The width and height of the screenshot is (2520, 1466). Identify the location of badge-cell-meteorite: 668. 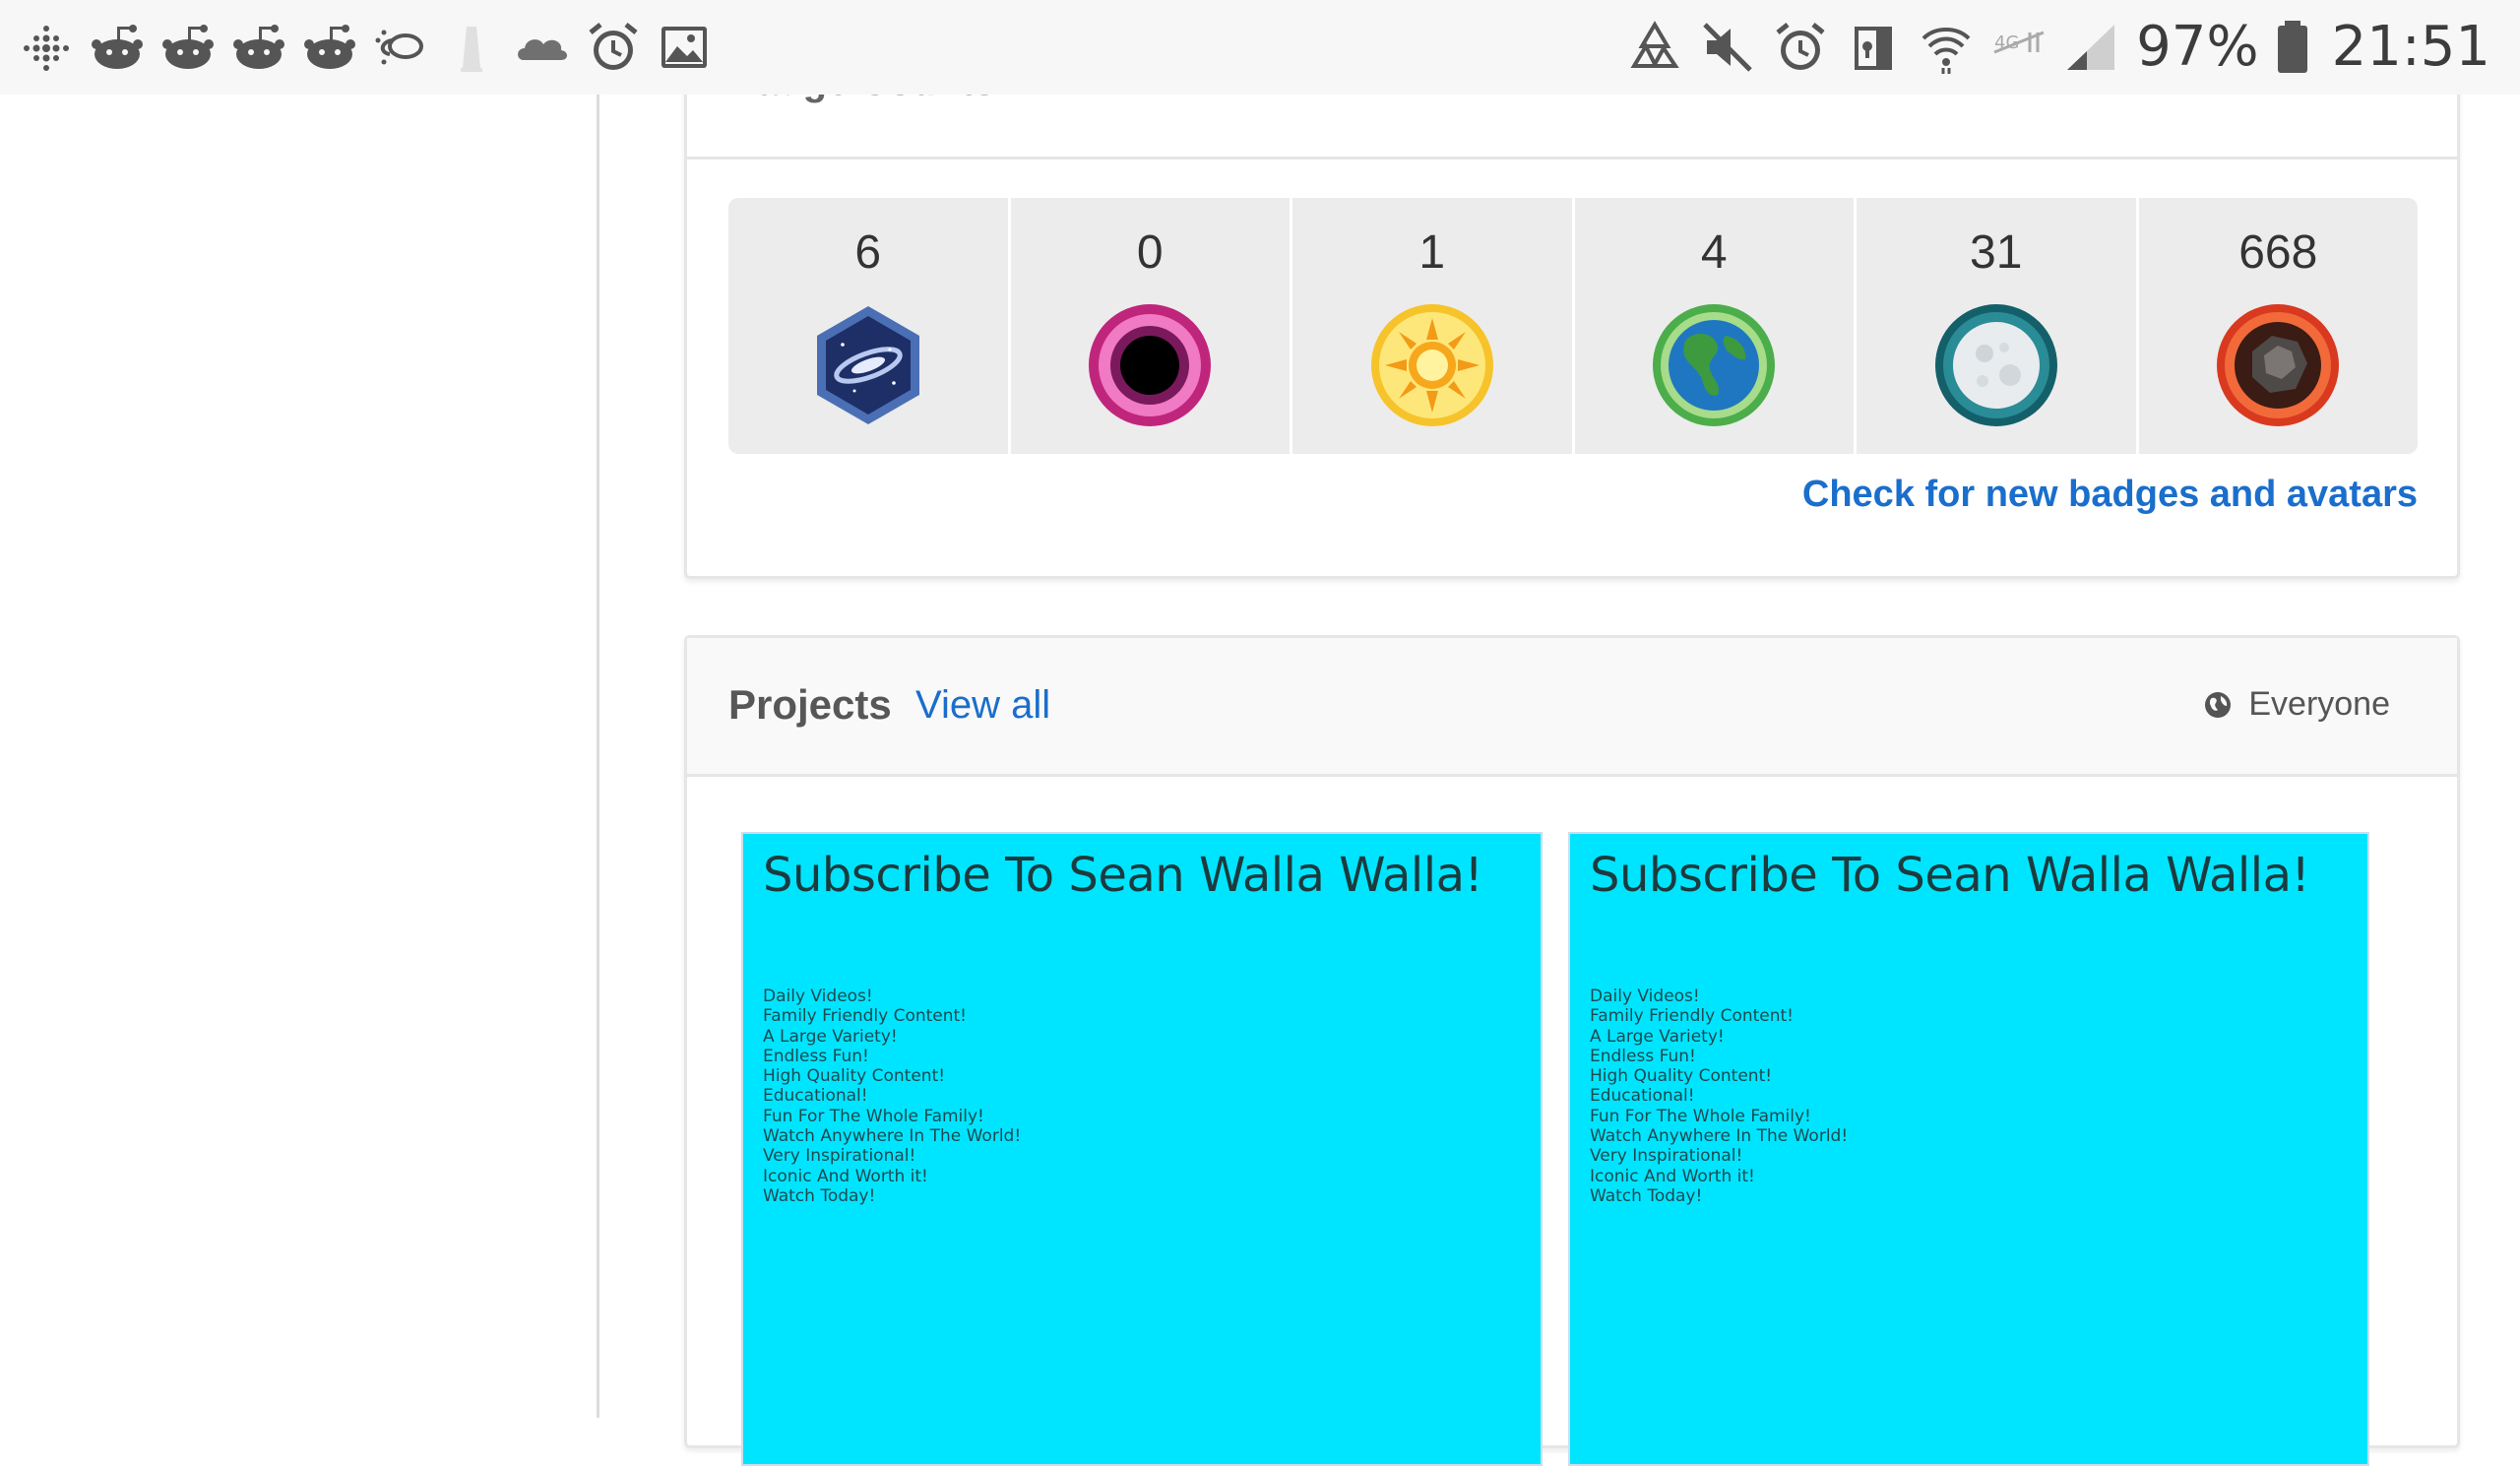
(2278, 326).